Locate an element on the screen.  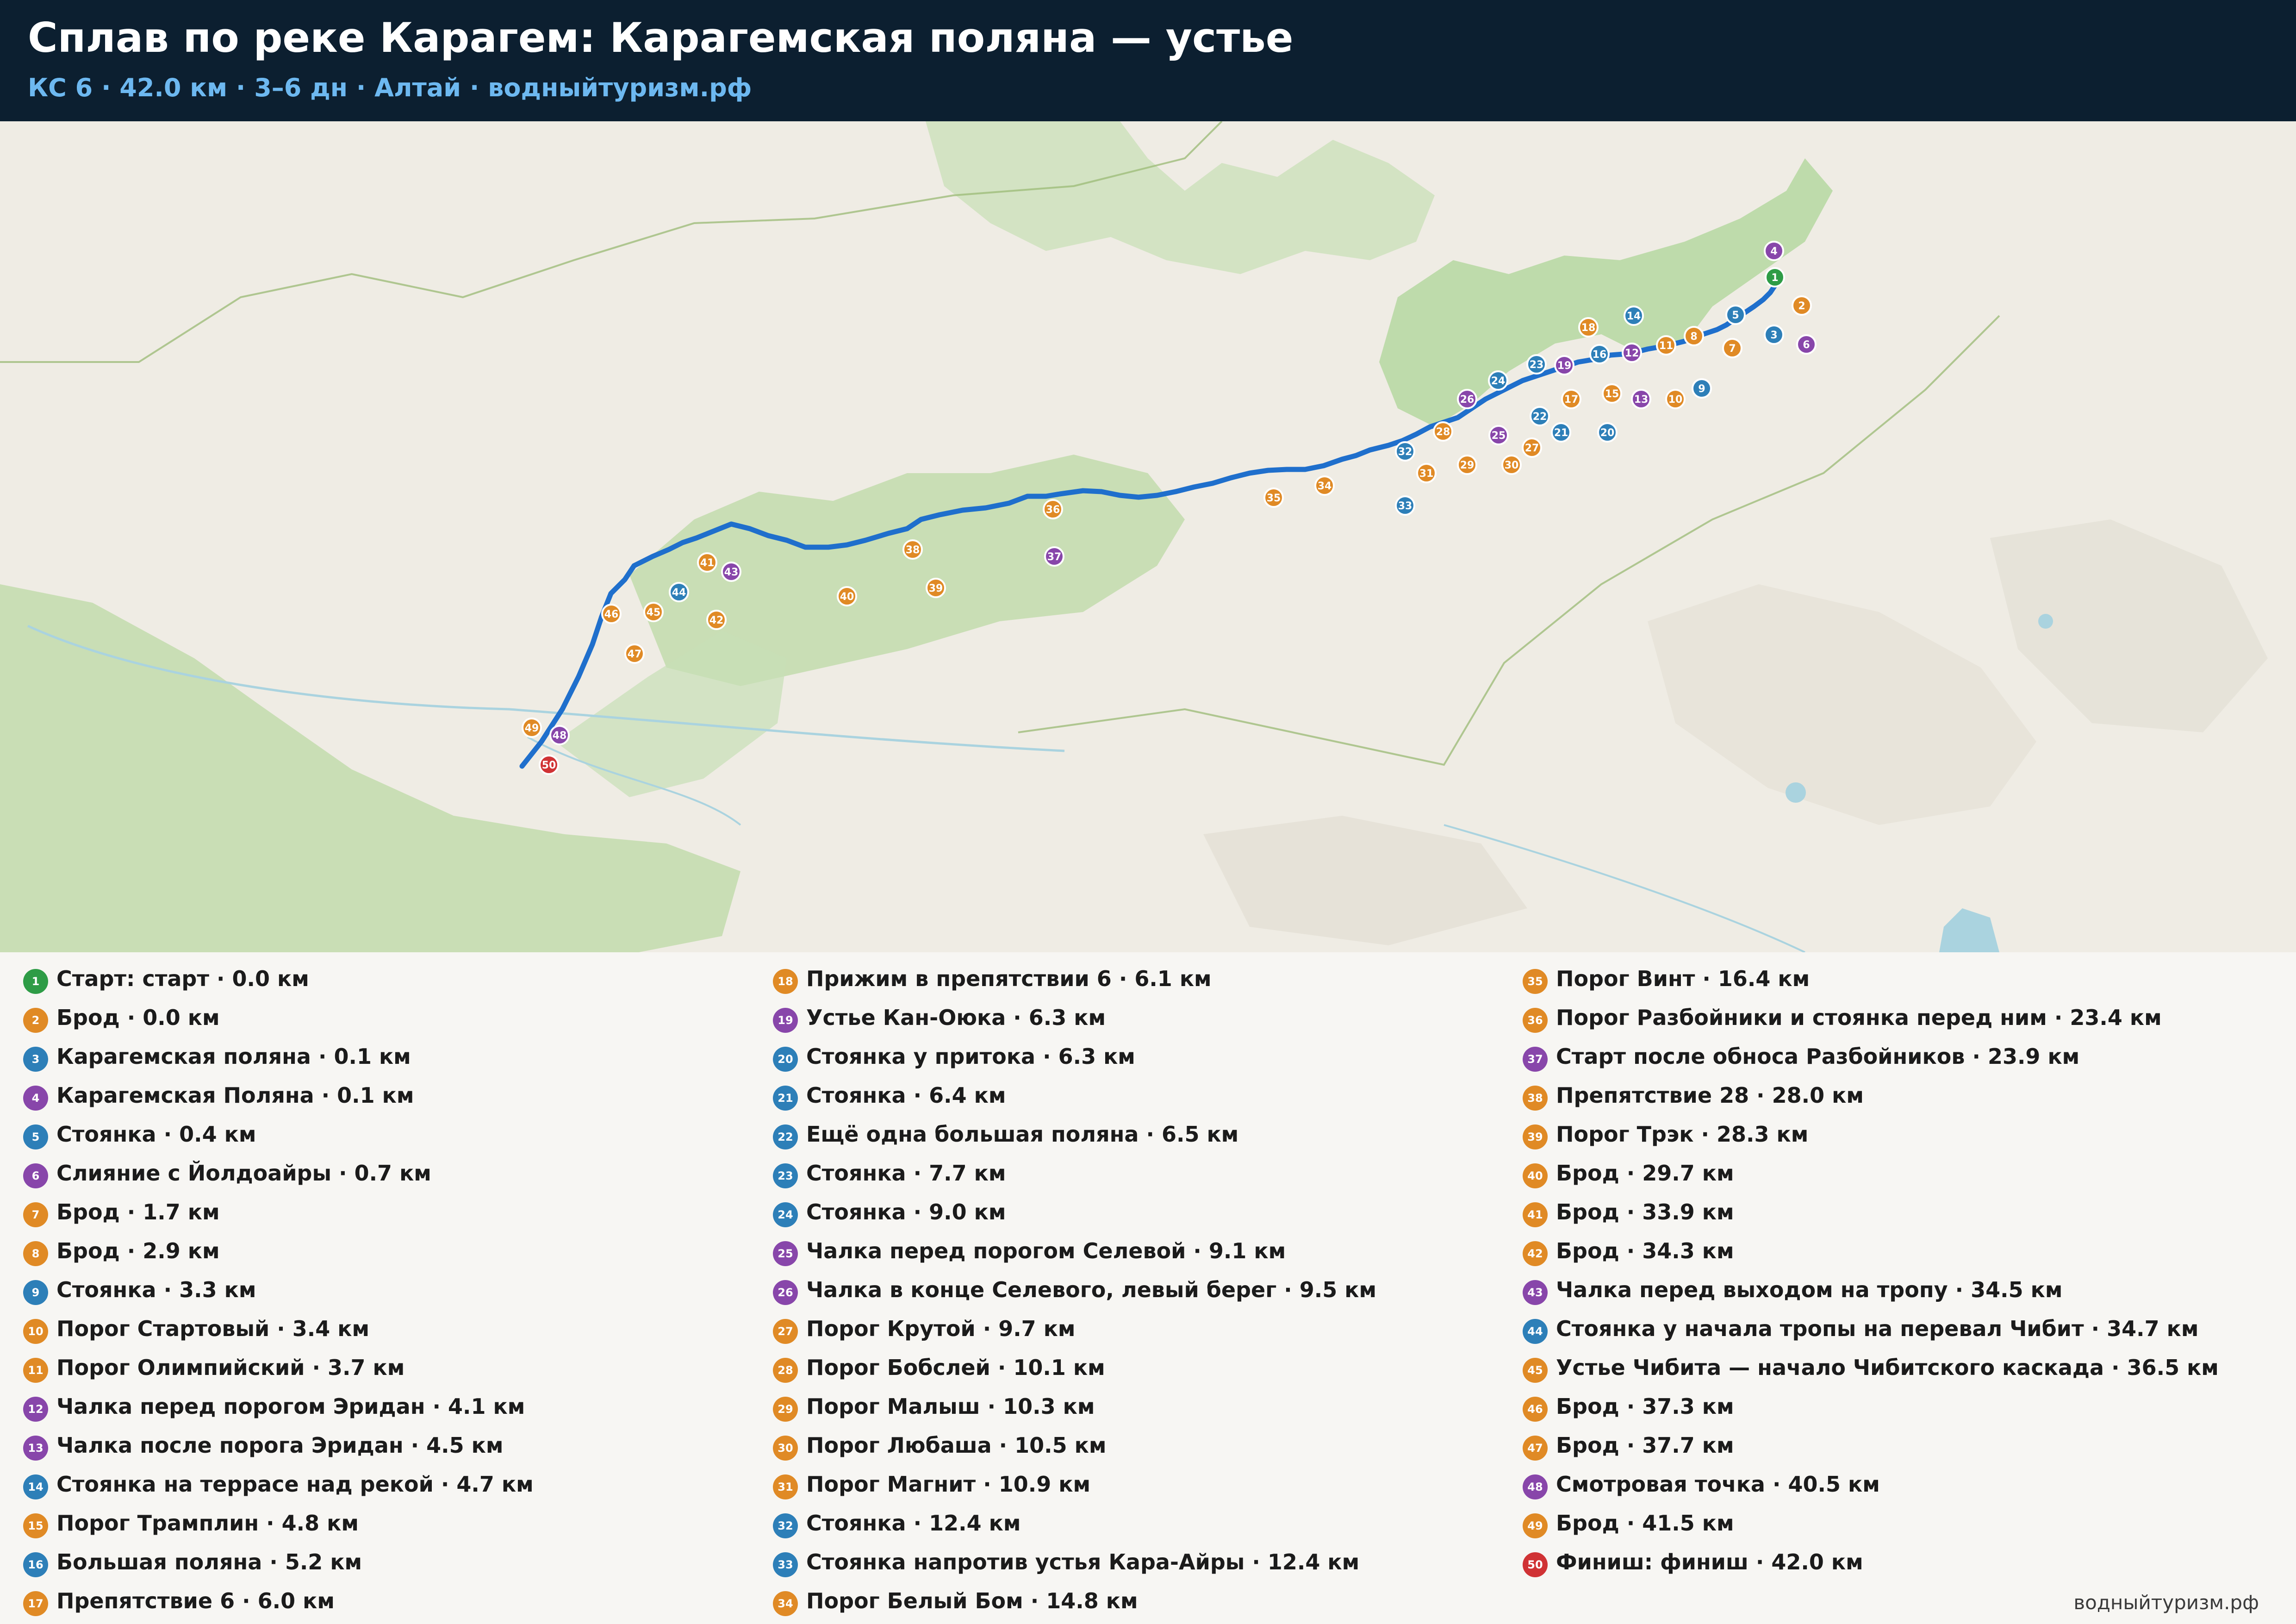
map-marker: 33 is located at coordinates (1405, 505).